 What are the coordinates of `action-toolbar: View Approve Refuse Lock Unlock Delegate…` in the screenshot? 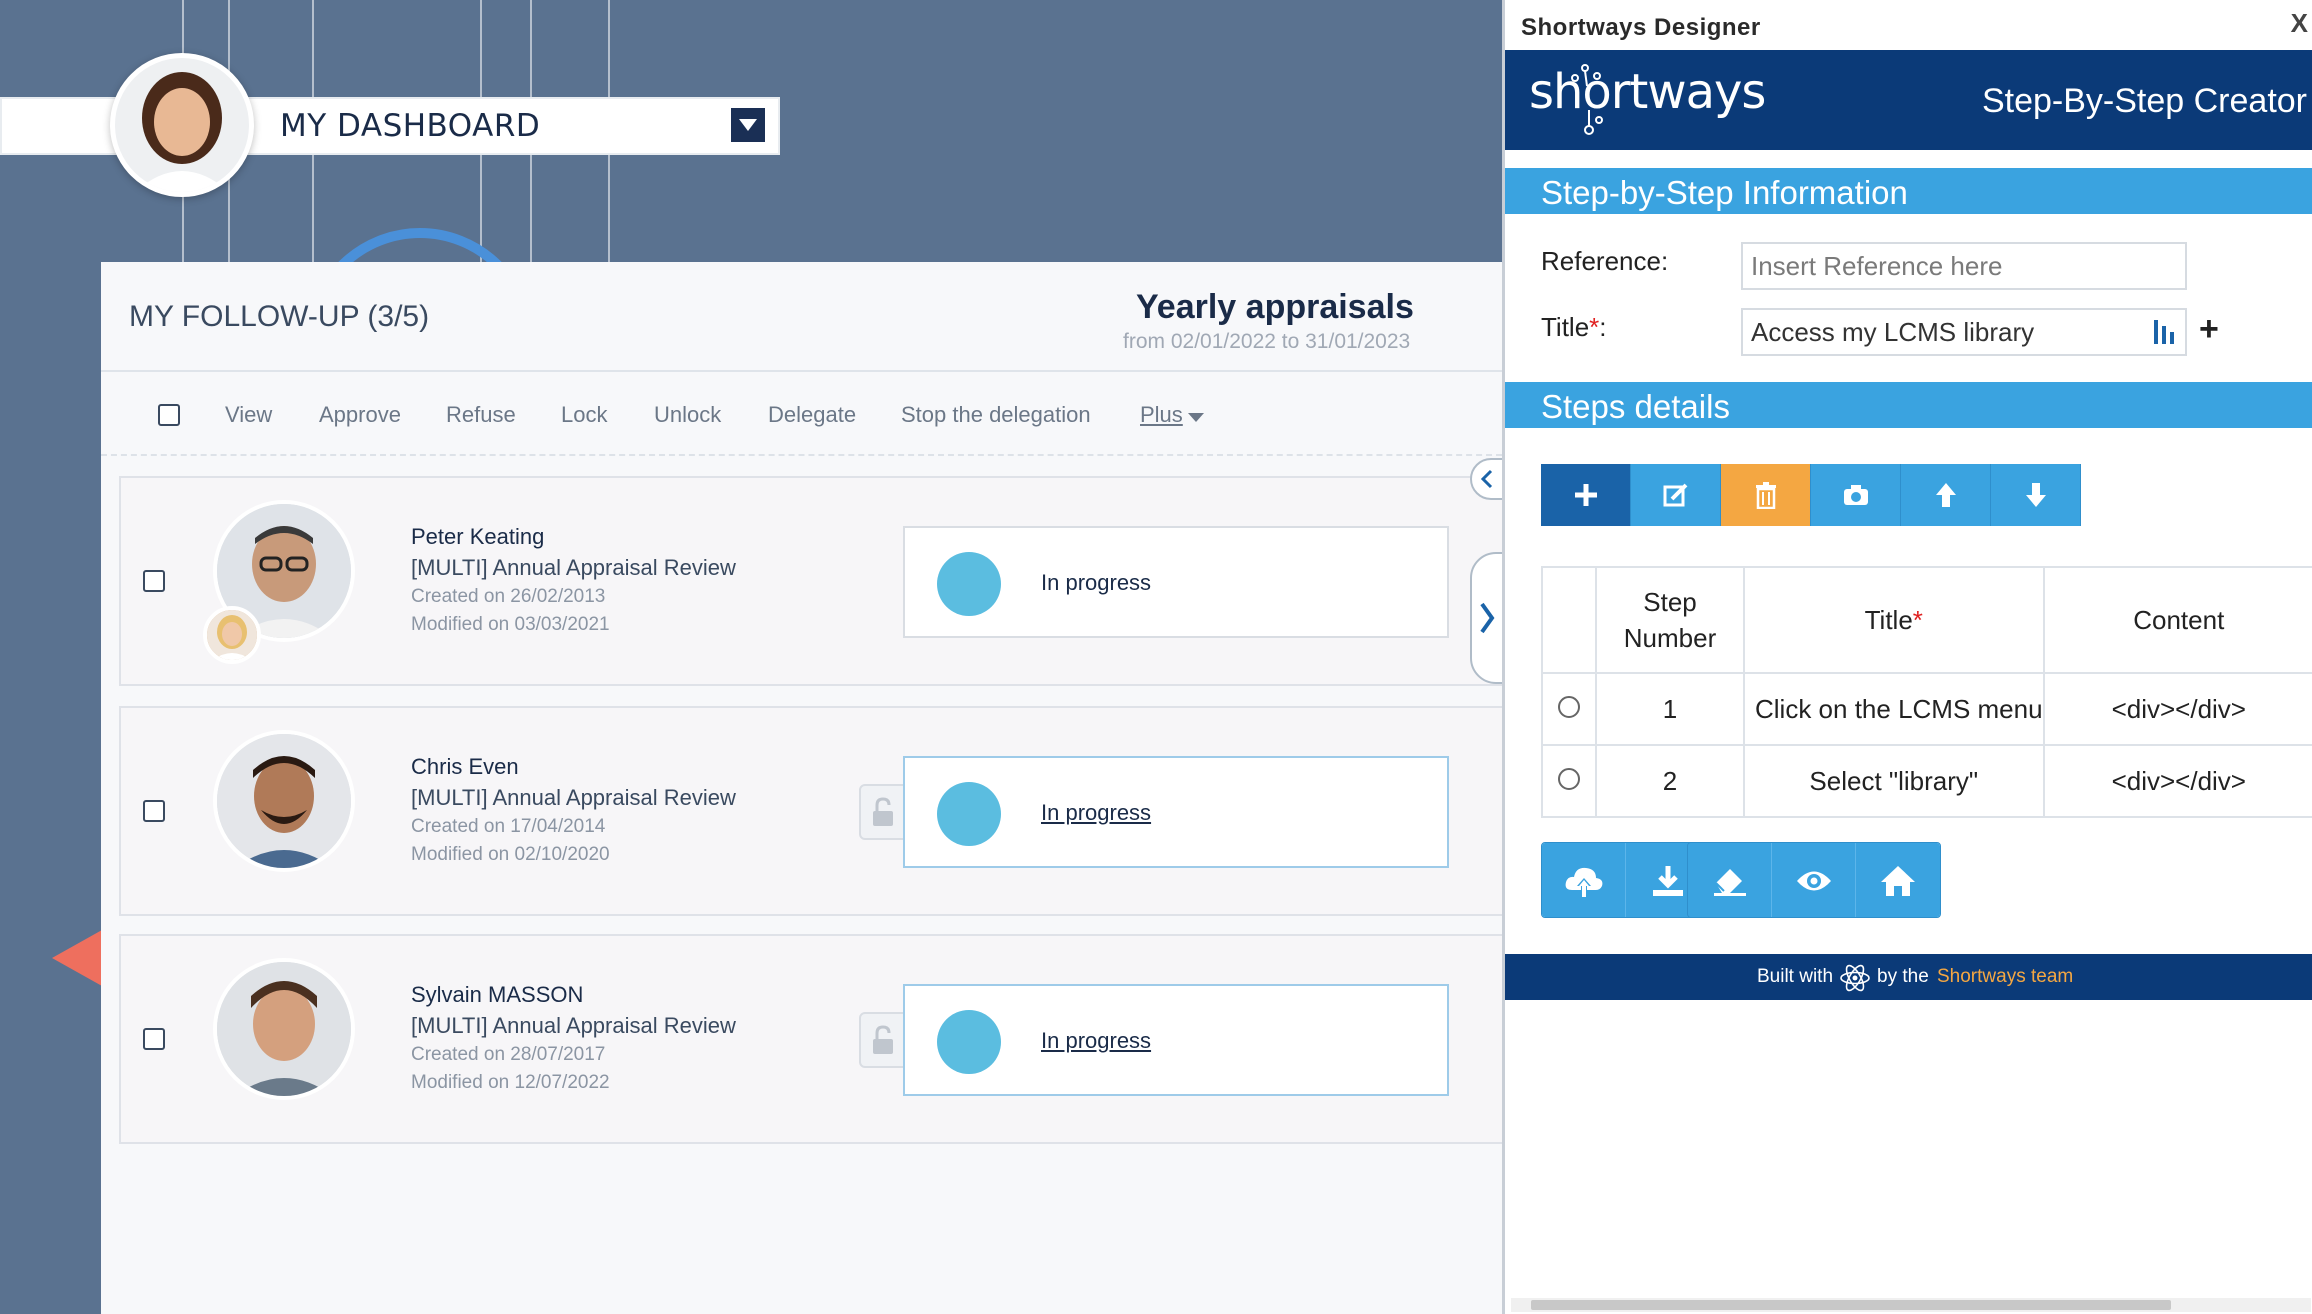 It's located at (801, 415).